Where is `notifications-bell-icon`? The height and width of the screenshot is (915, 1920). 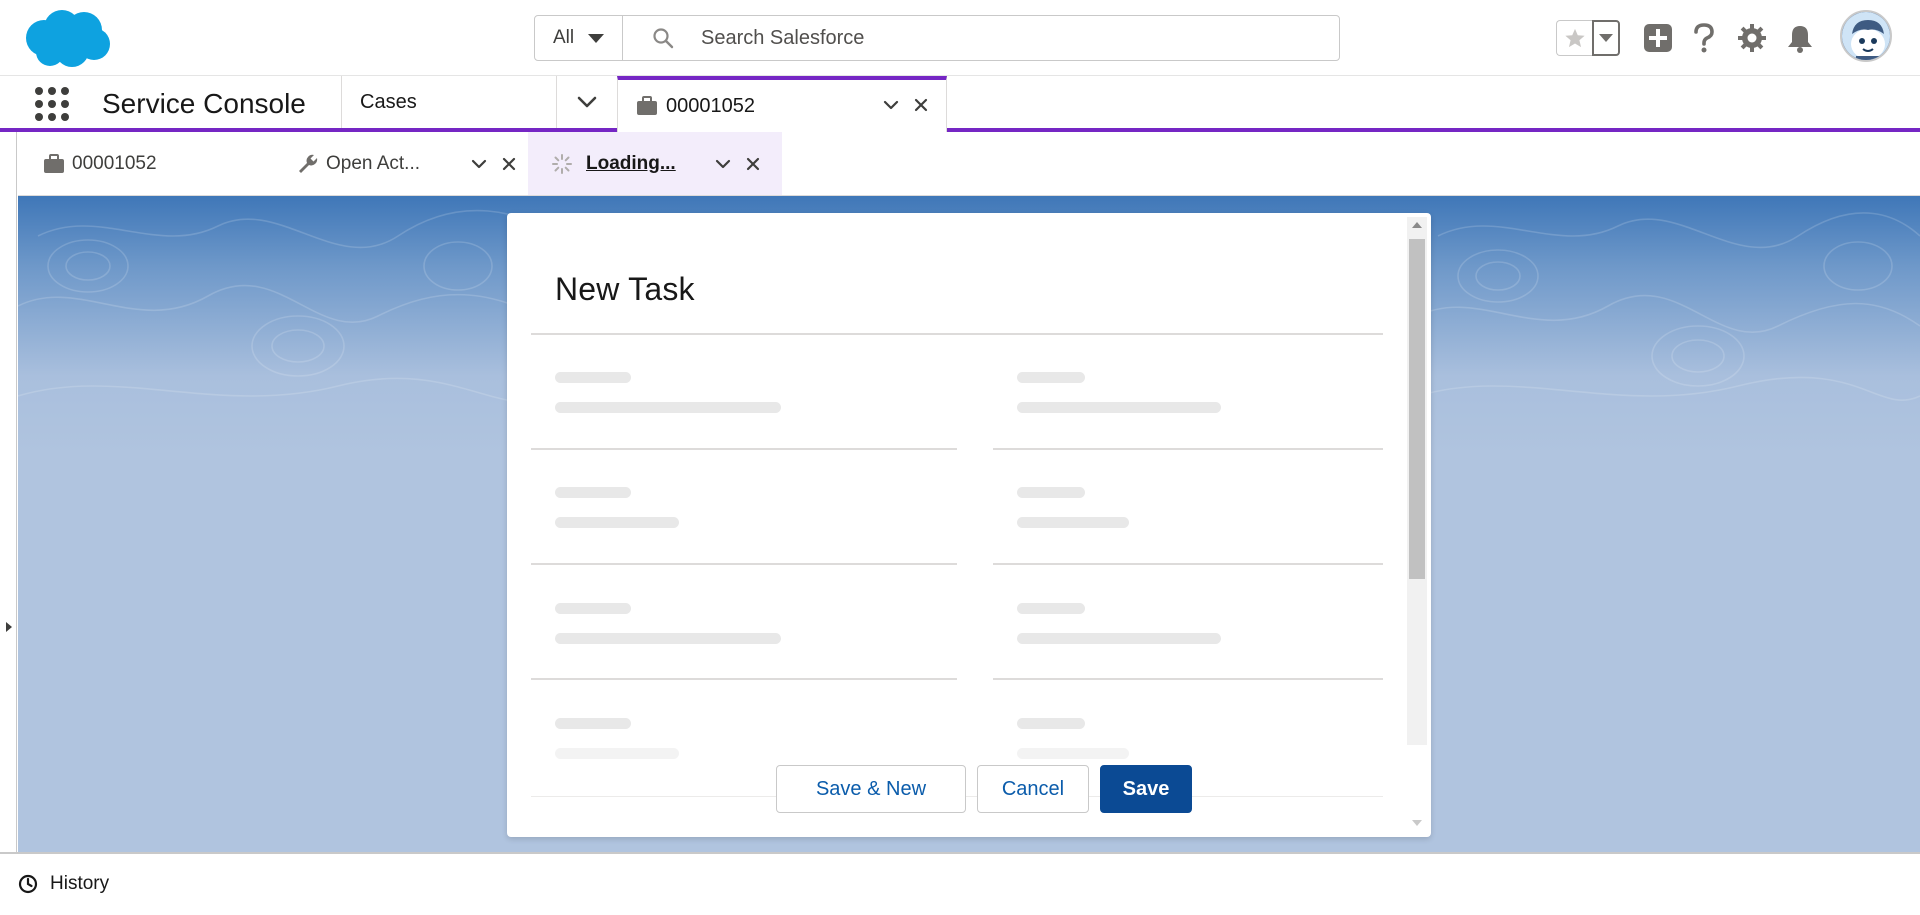
notifications-bell-icon is located at coordinates (1800, 39).